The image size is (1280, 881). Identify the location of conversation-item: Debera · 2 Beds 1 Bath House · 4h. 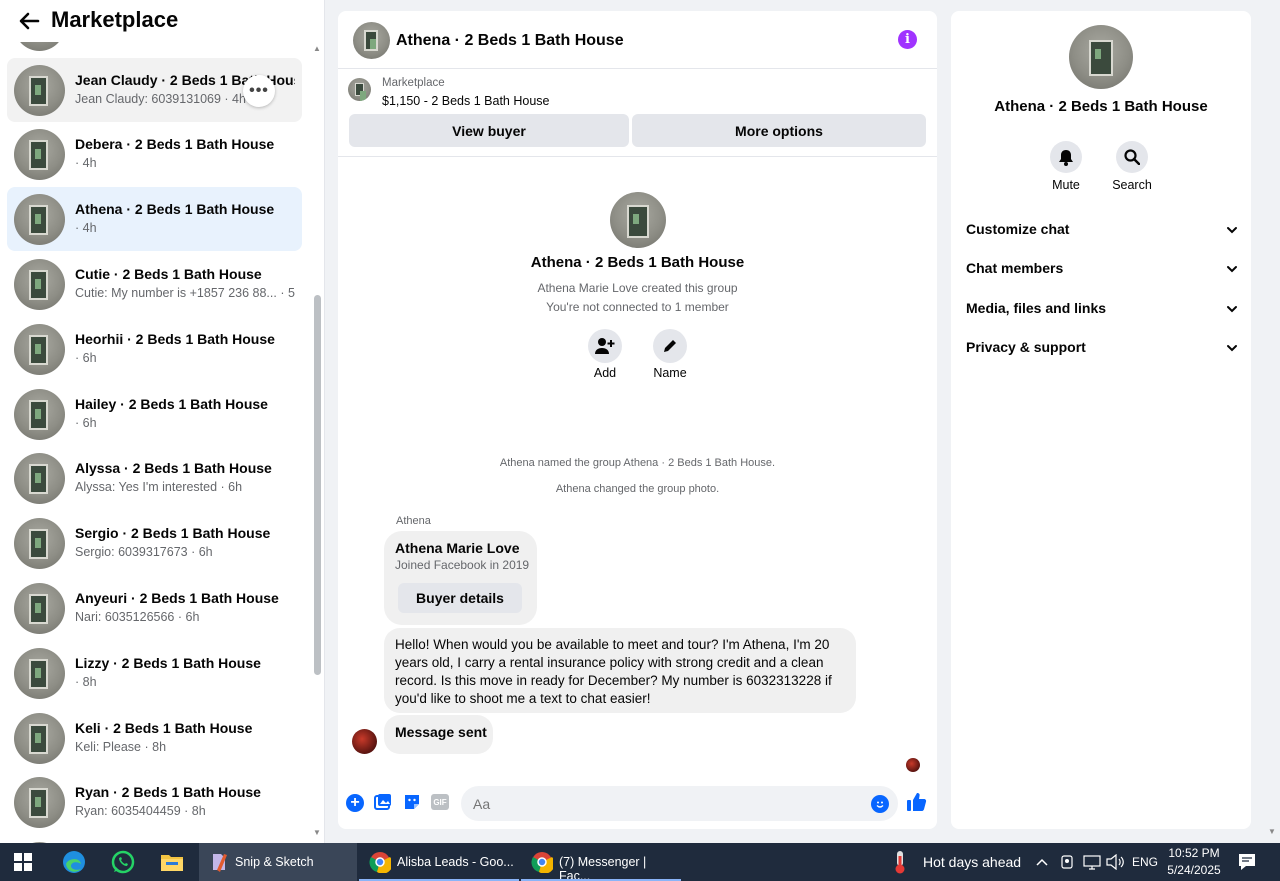
(154, 154).